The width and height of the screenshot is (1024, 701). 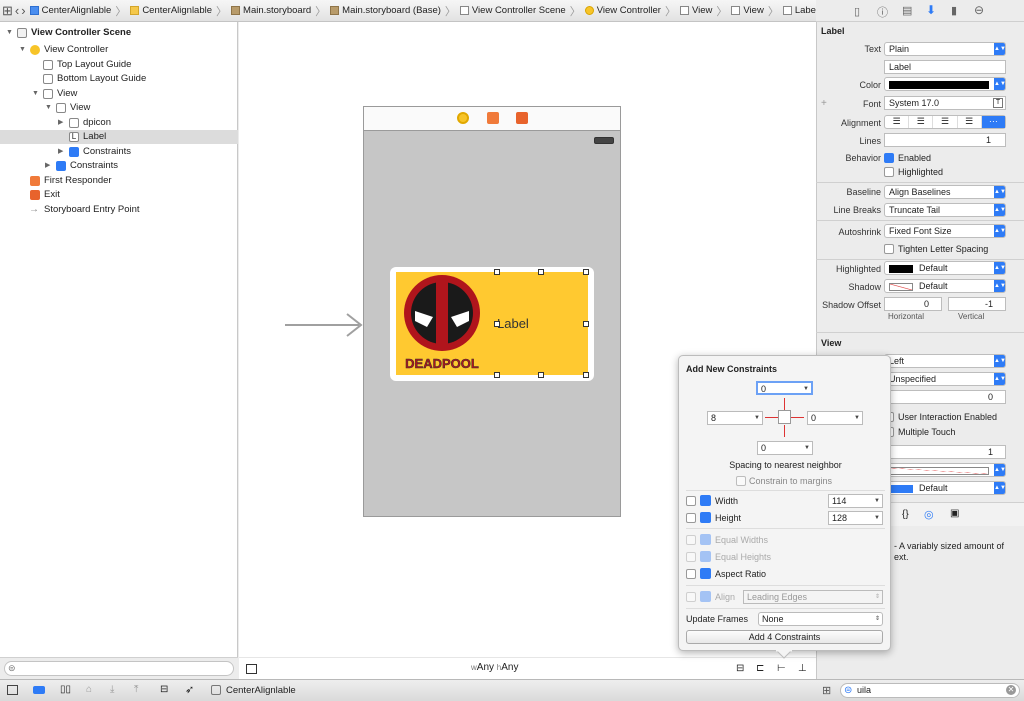 I want to click on align-center-icon: ☰, so click(x=921, y=122).